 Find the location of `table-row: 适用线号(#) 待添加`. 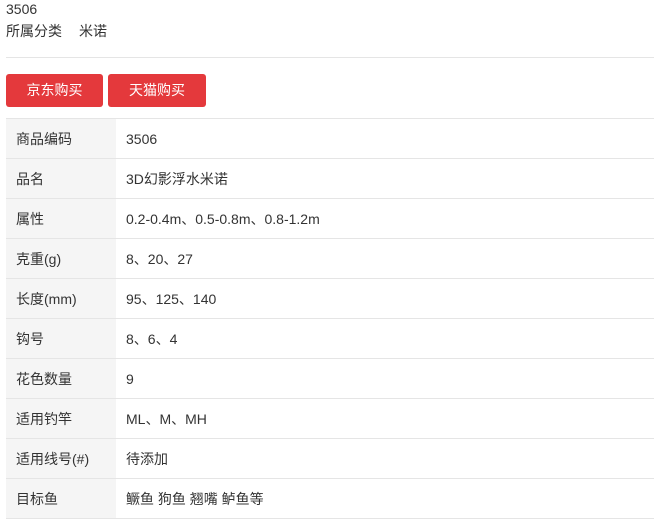

table-row: 适用线号(#) 待添加 is located at coordinates (330, 458).